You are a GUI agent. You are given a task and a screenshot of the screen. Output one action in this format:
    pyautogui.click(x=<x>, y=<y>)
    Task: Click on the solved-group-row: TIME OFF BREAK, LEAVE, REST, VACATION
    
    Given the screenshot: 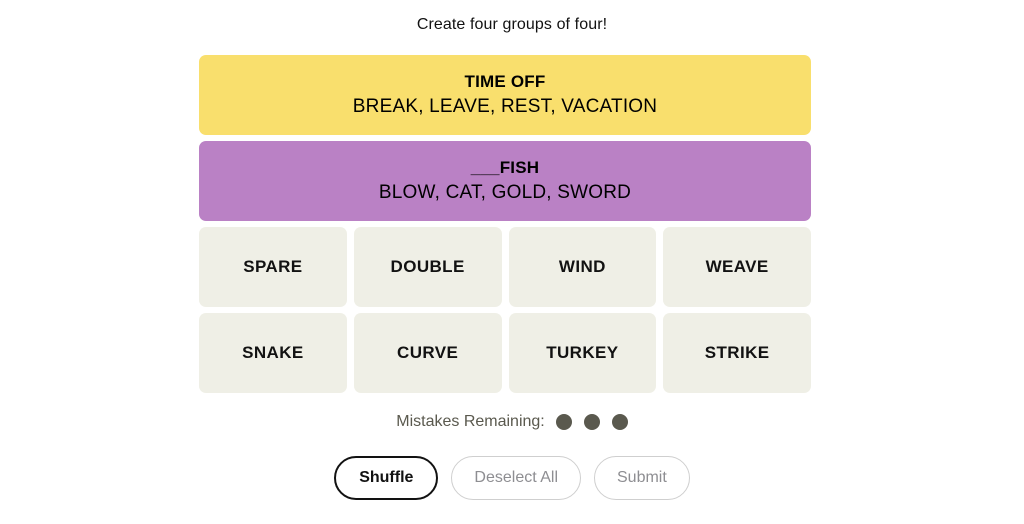 What is the action you would take?
    pyautogui.click(x=505, y=95)
    